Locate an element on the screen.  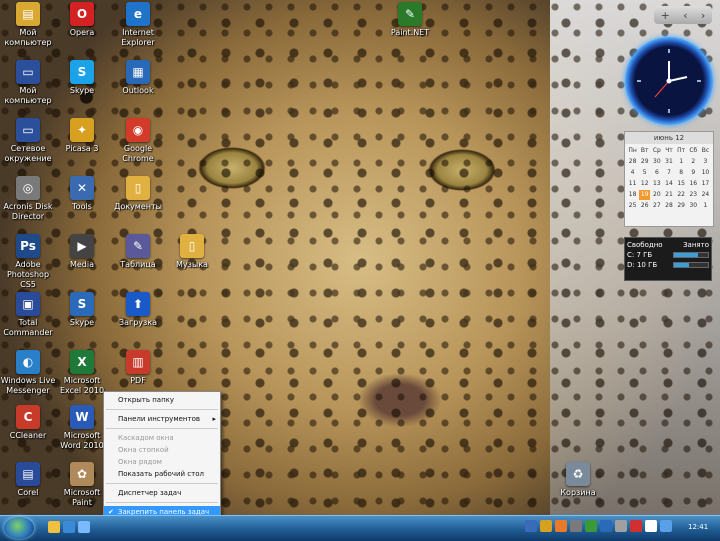
calendar-date: 16 is located at coordinates (693, 184).